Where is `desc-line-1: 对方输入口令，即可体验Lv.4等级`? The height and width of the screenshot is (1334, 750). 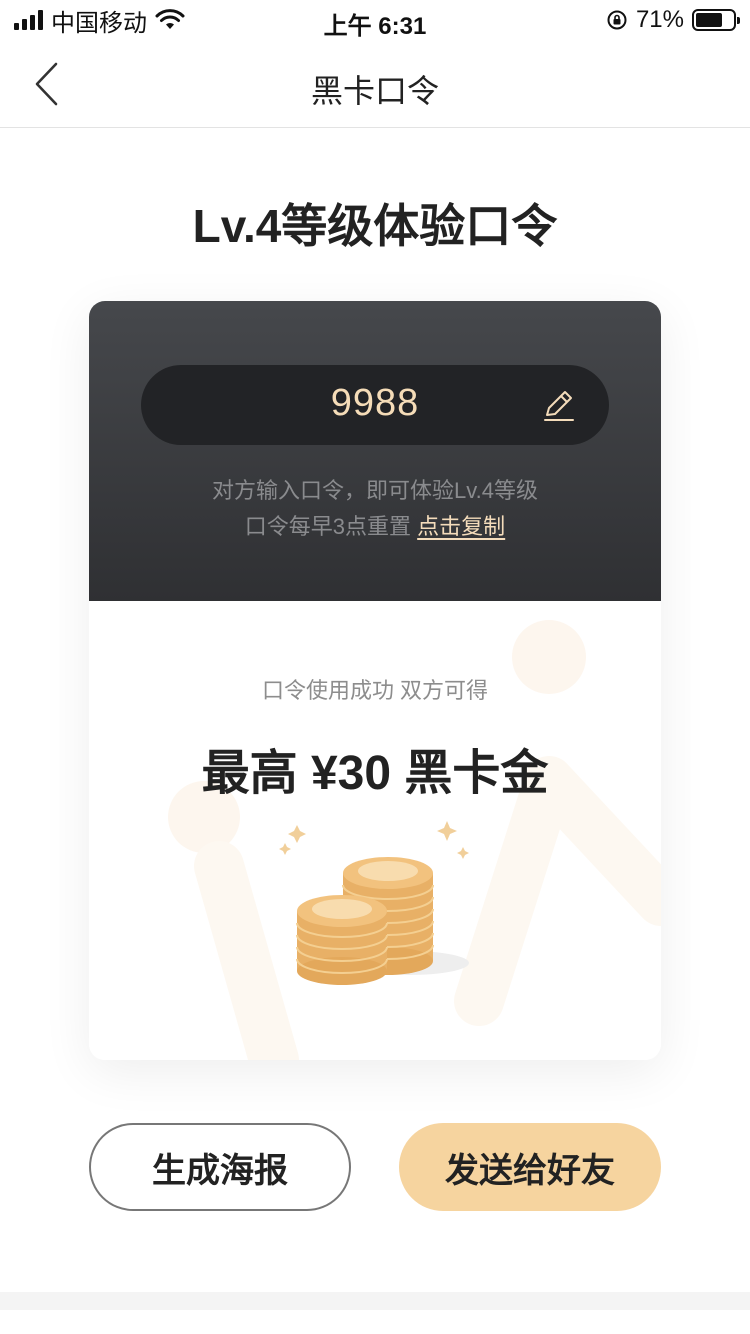 desc-line-1: 对方输入口令，即可体验Lv.4等级 is located at coordinates (375, 490).